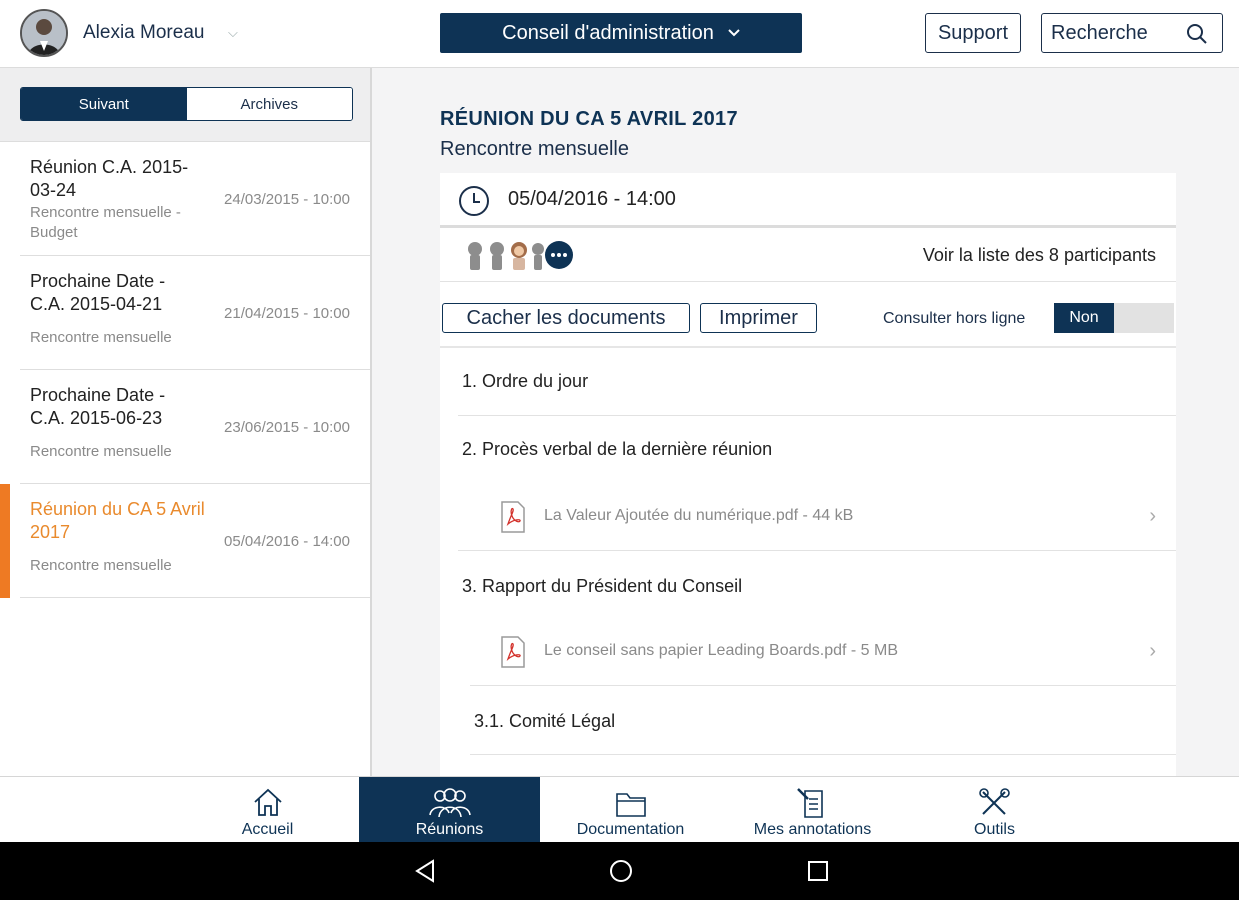 The width and height of the screenshot is (1239, 900). What do you see at coordinates (143, 33) in the screenshot?
I see `user-name: Alexia Moreau` at bounding box center [143, 33].